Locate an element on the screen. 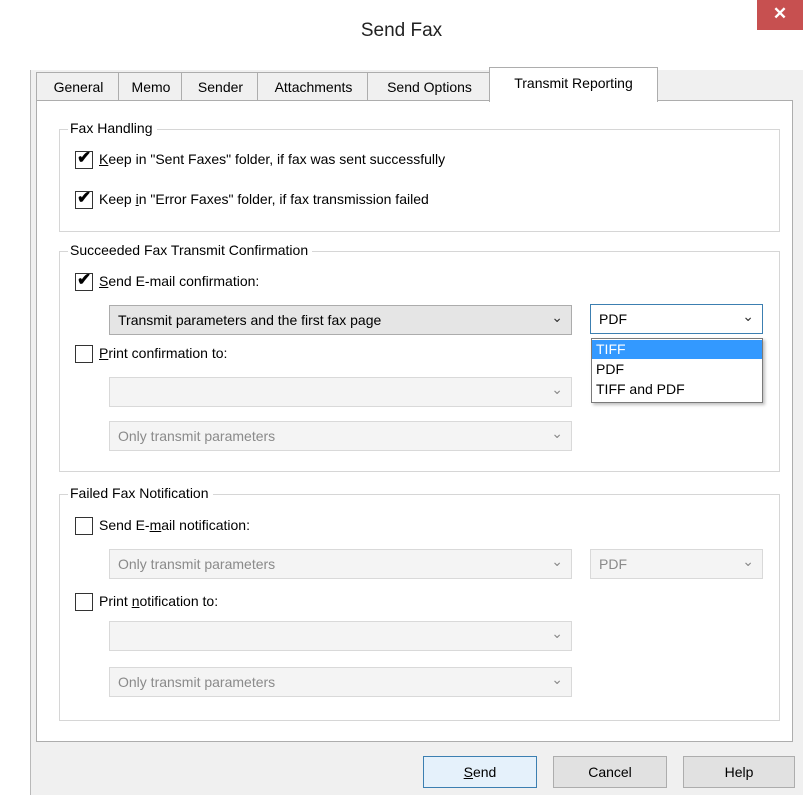 Image resolution: width=803 pixels, height=795 pixels. send-email-notification-label: Send E-mail notification: is located at coordinates (174, 525).